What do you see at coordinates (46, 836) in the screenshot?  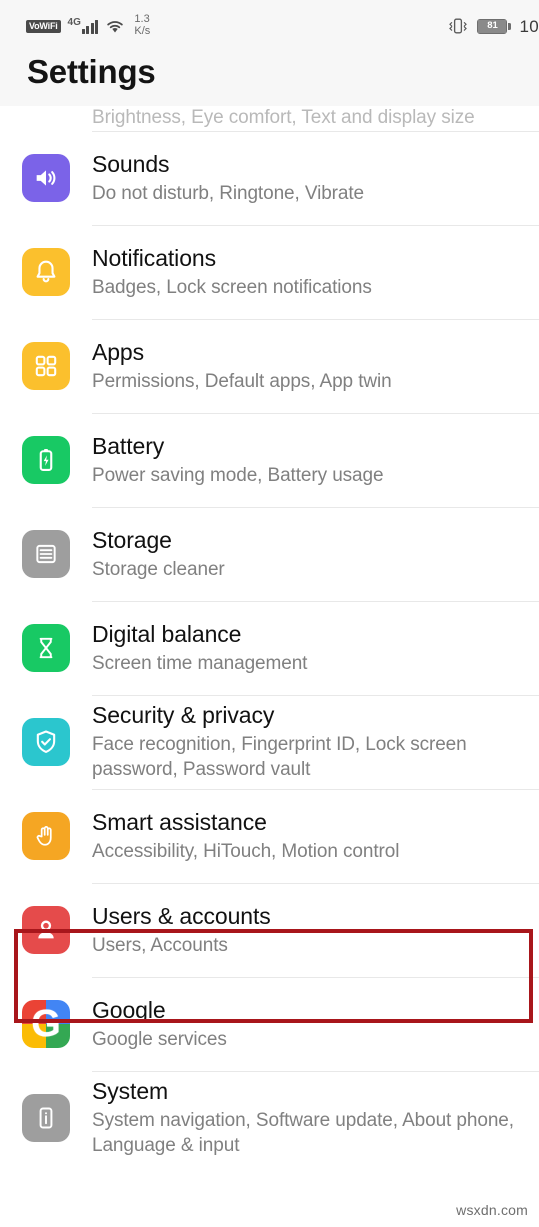 I see `hand-icon` at bounding box center [46, 836].